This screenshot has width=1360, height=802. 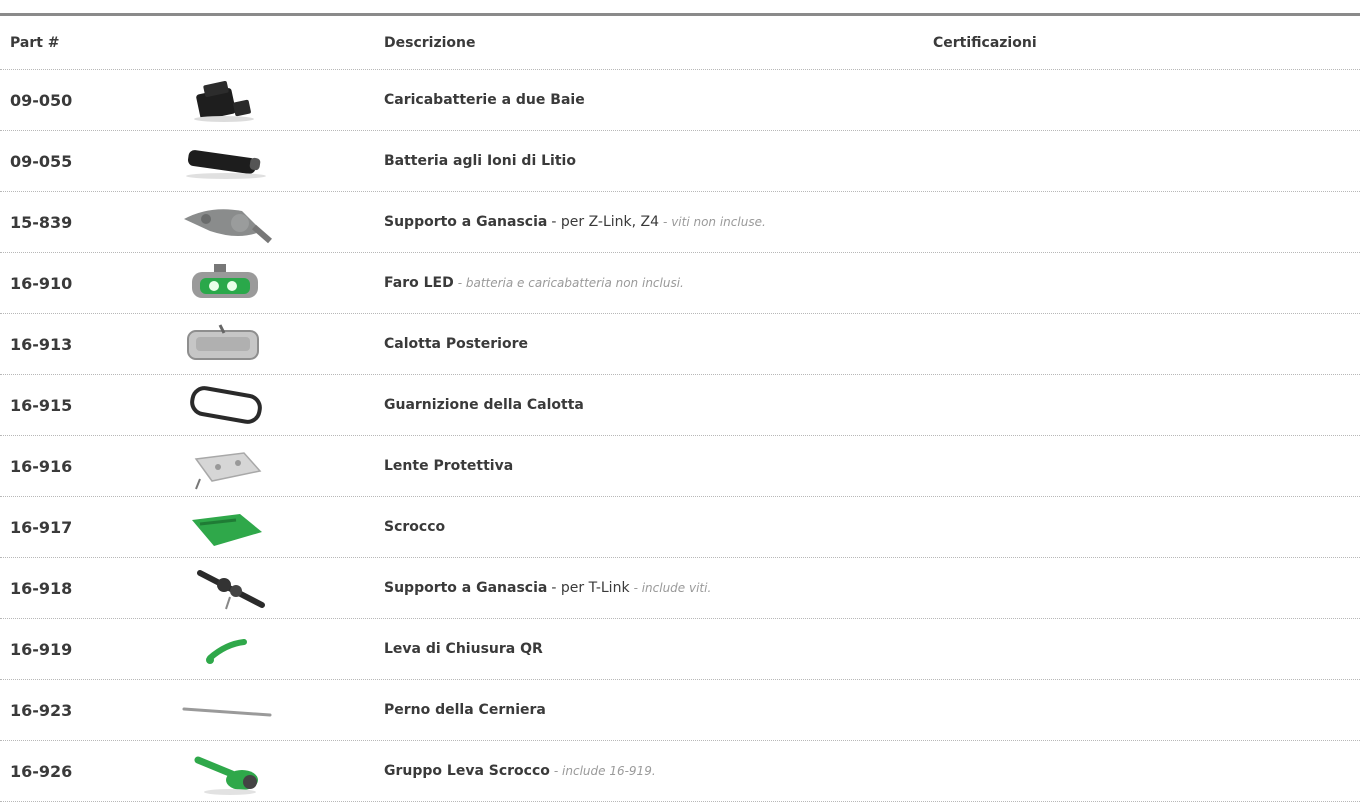 I want to click on part-title: Perno della Cerniera, so click(x=465, y=710).